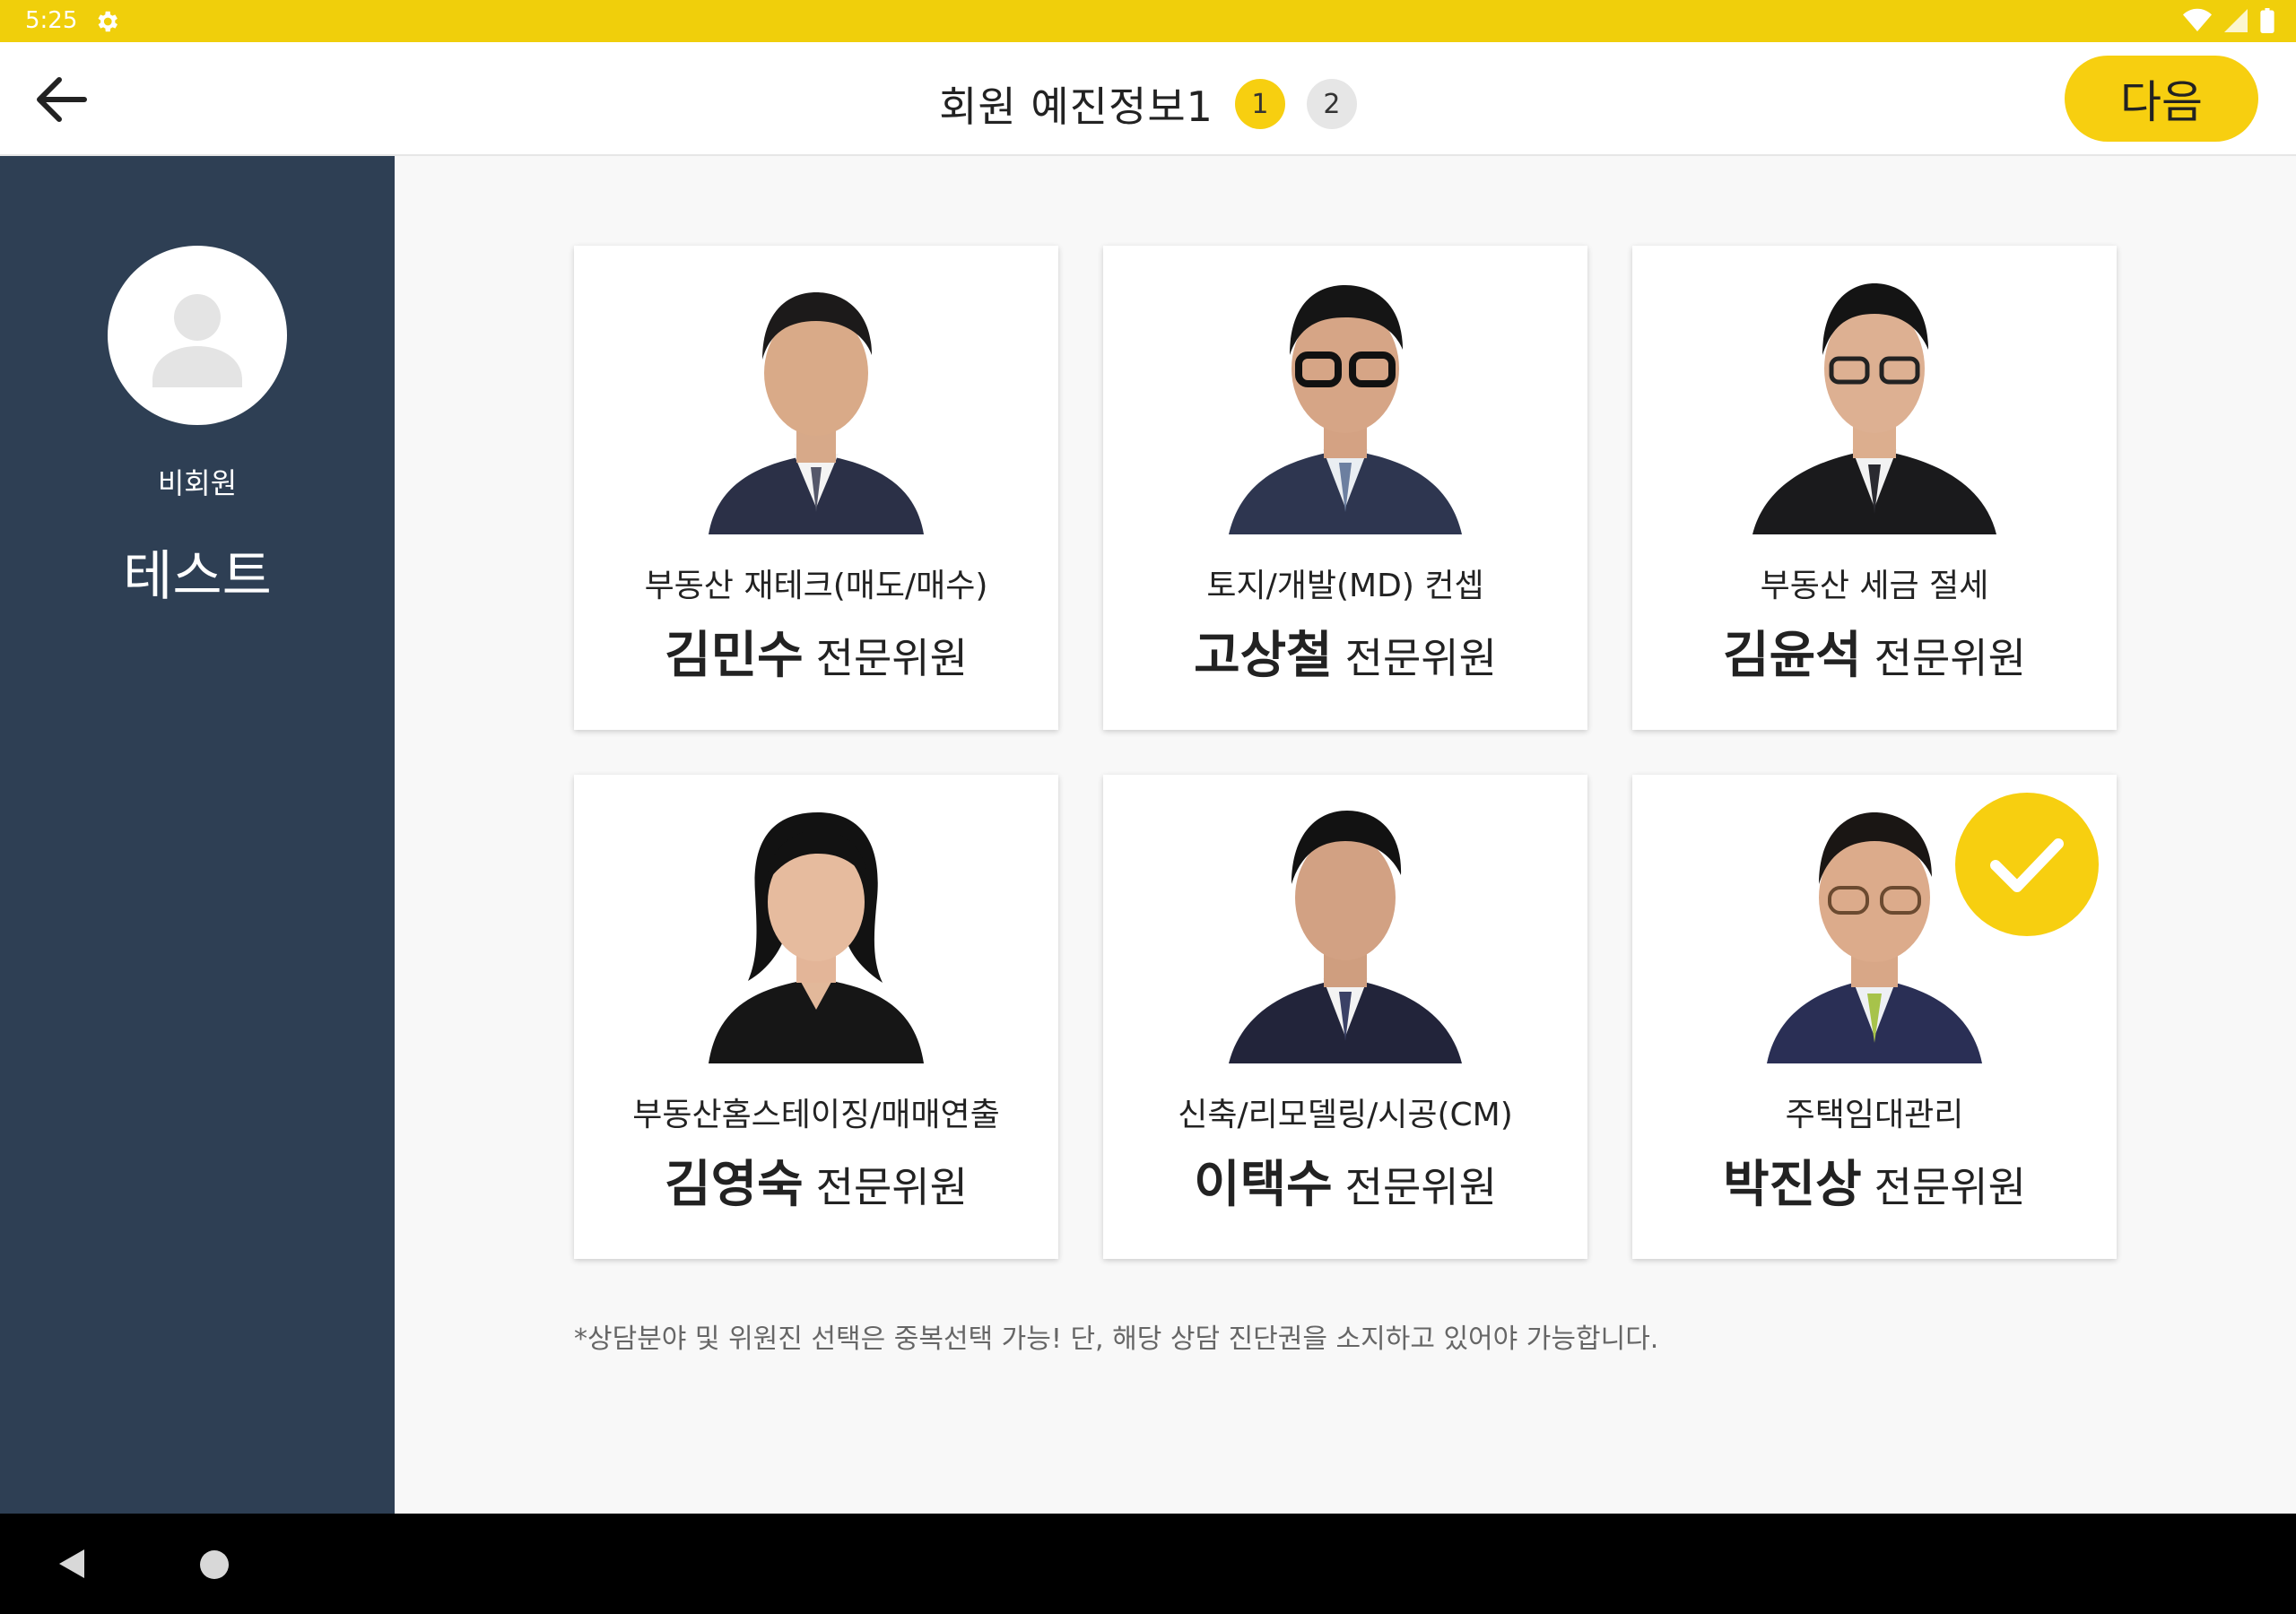 This screenshot has width=2296, height=1614. What do you see at coordinates (816, 1115) in the screenshot?
I see `expert-field: 부동산홈스테이징/매매연출` at bounding box center [816, 1115].